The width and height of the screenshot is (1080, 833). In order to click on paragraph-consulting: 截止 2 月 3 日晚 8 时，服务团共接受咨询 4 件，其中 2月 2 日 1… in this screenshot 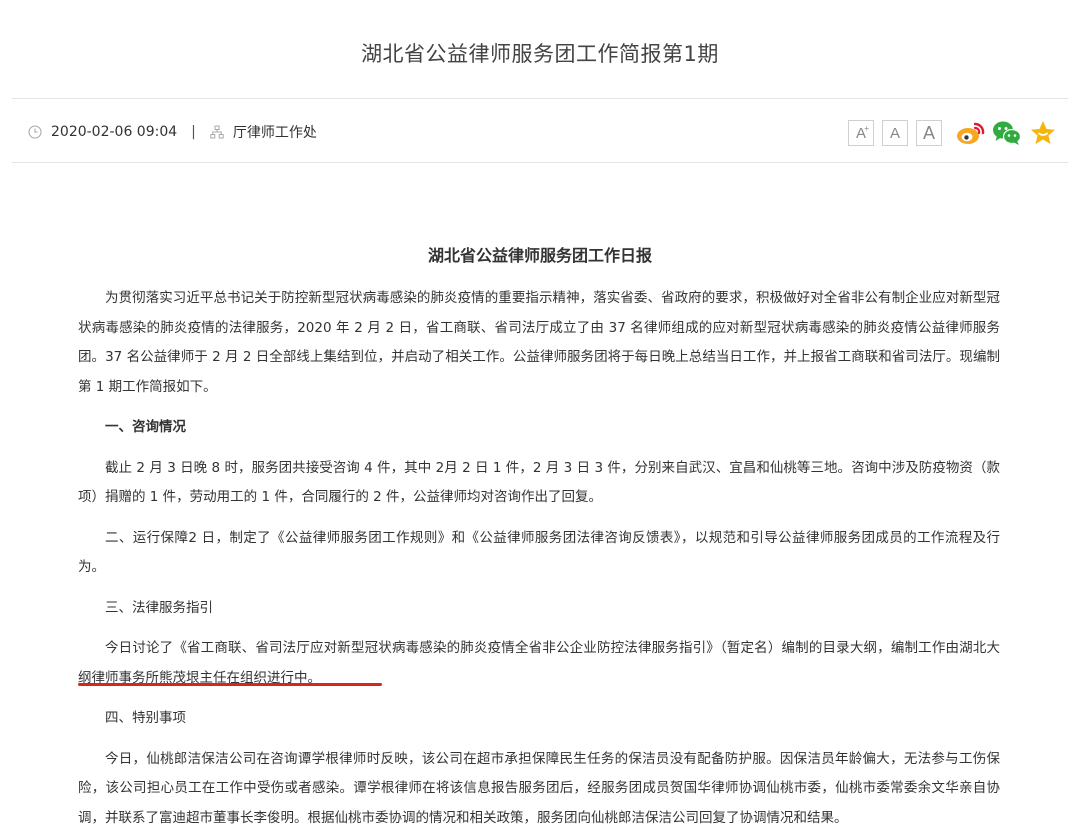, I will do `click(539, 483)`.